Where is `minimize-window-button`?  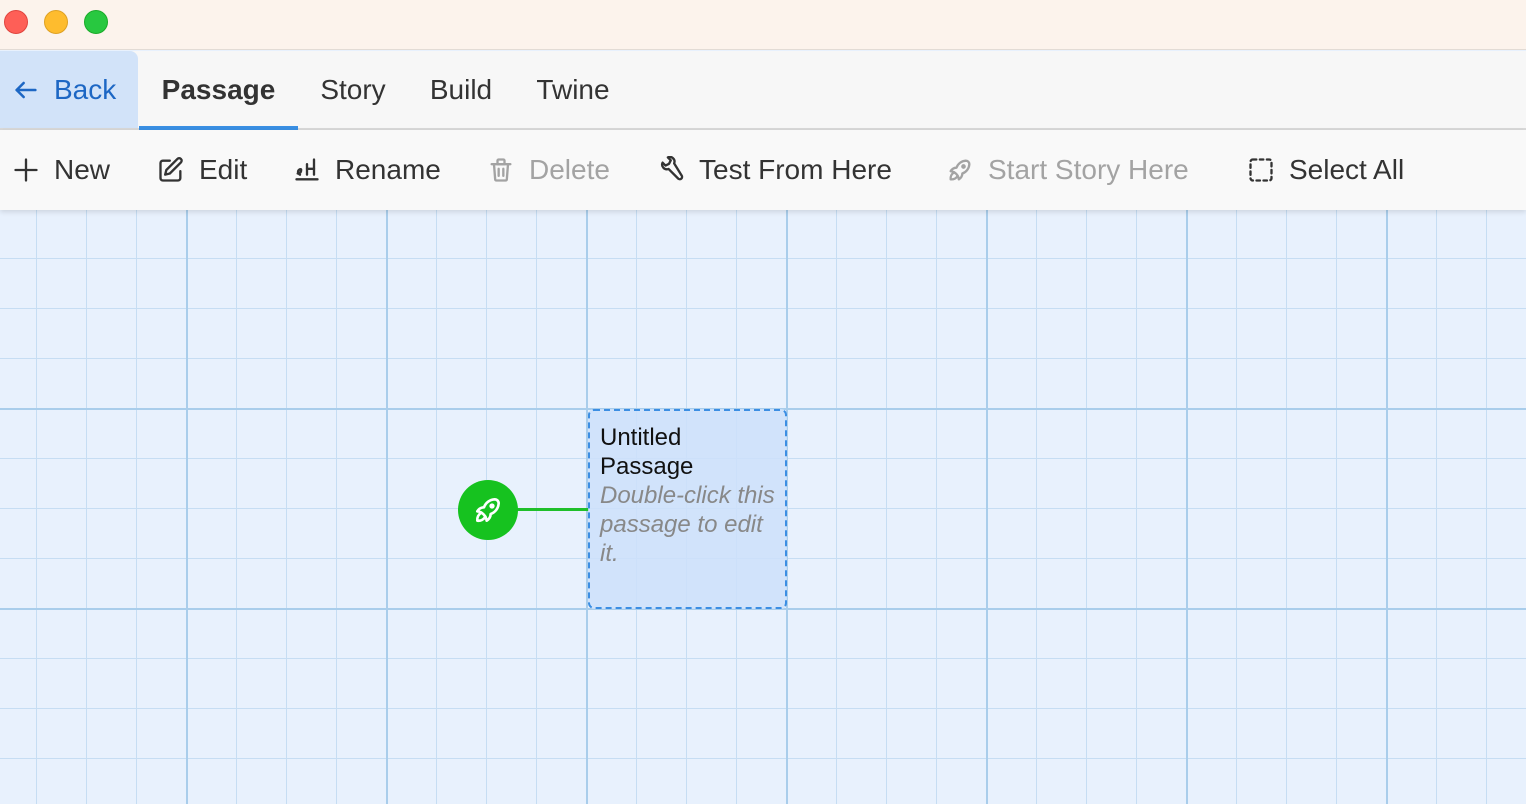 minimize-window-button is located at coordinates (56, 22).